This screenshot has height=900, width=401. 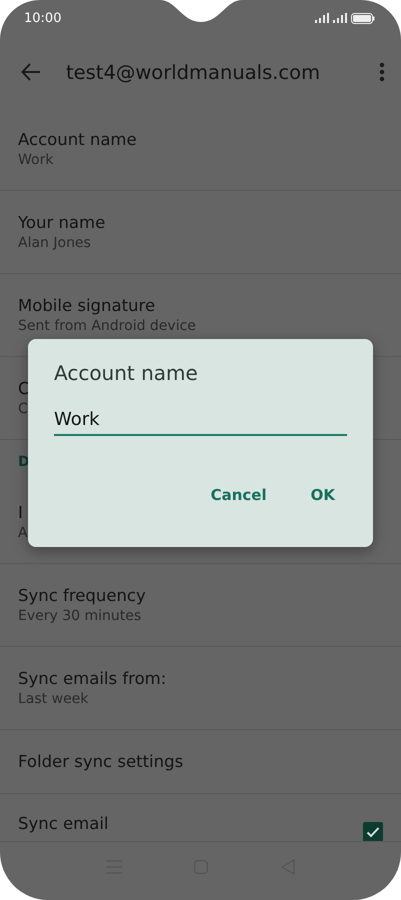 What do you see at coordinates (200, 688) in the screenshot?
I see `settings-item: Sync emails from: Last week` at bounding box center [200, 688].